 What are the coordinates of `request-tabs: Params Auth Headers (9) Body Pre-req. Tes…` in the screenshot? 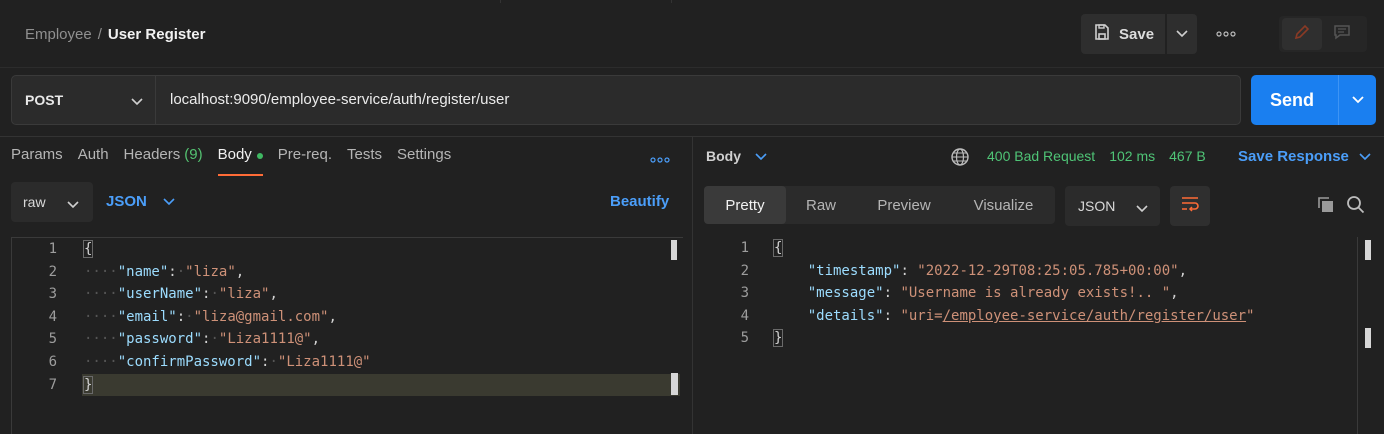 It's located at (238, 162).